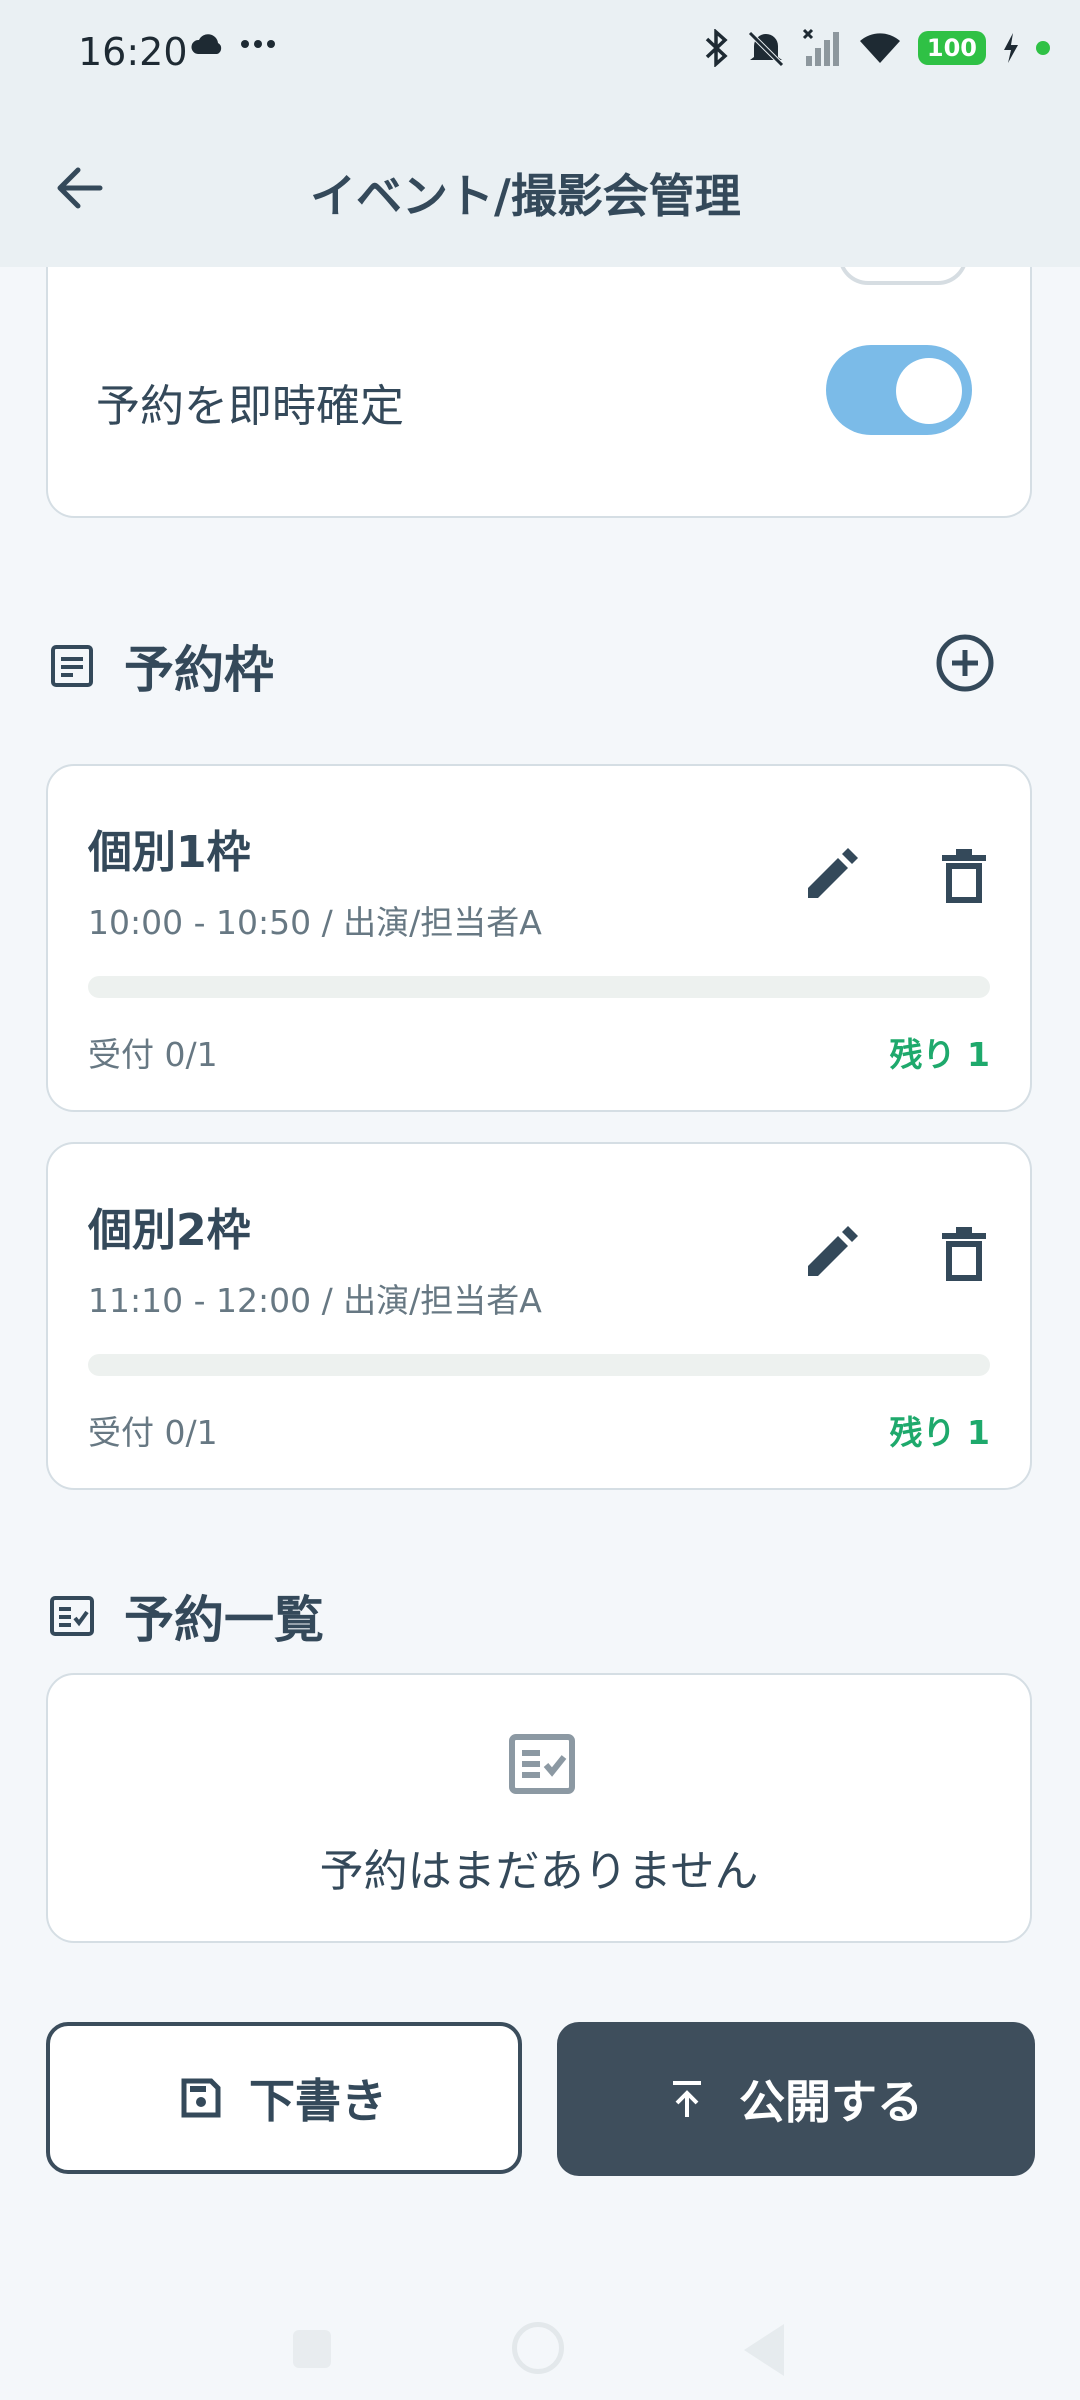  Describe the element at coordinates (315, 922) in the screenshot. I see `slot-meta: 10:00 - 10:50 / 出演/担当者A` at that location.